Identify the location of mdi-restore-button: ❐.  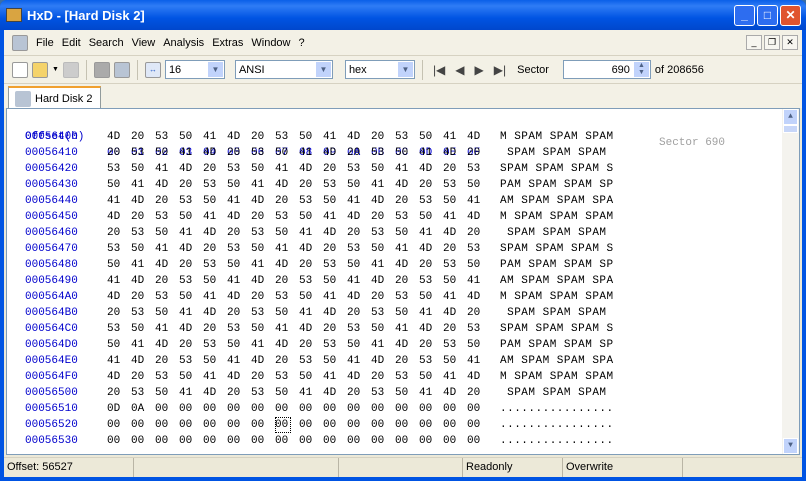
(772, 42).